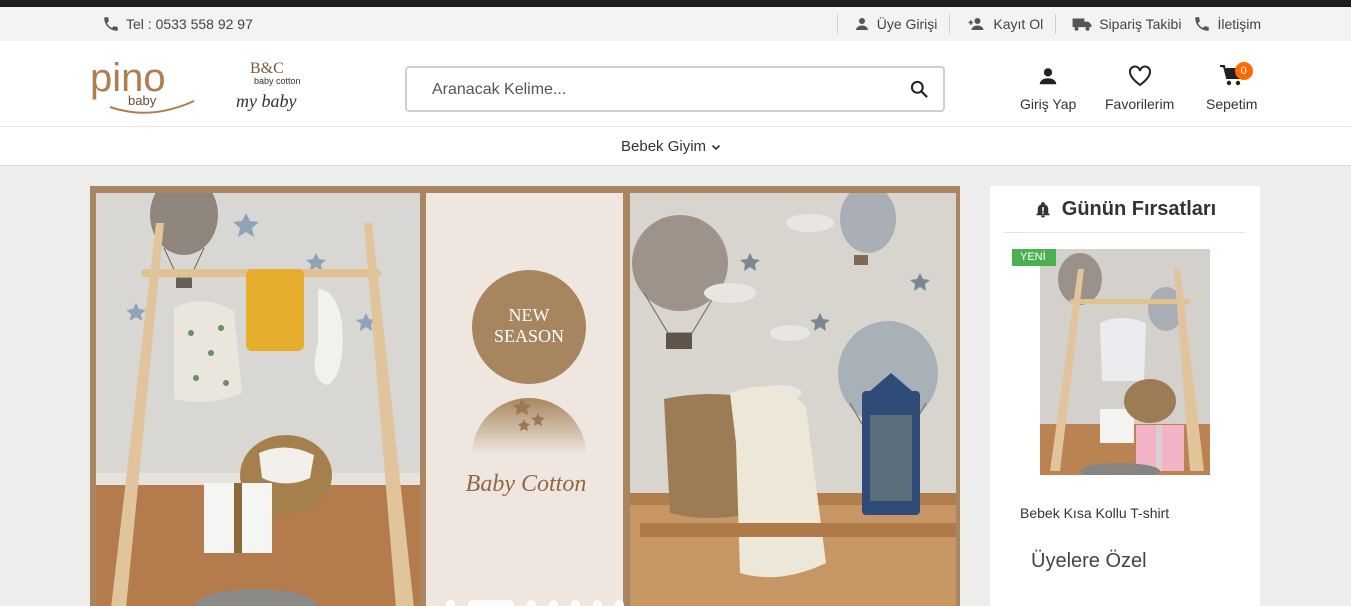  I want to click on main-nav: Bebek Giyim, so click(675, 146).